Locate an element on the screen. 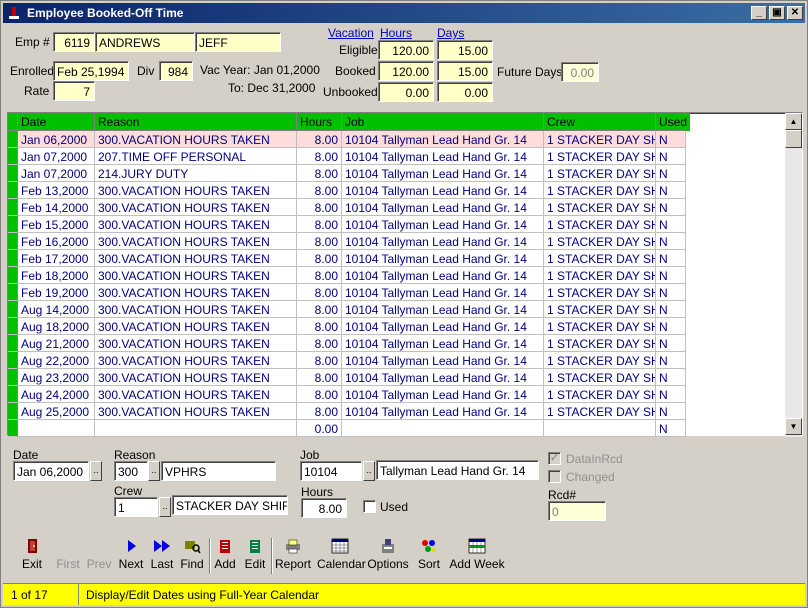  col-hours: Hours is located at coordinates (319, 122).